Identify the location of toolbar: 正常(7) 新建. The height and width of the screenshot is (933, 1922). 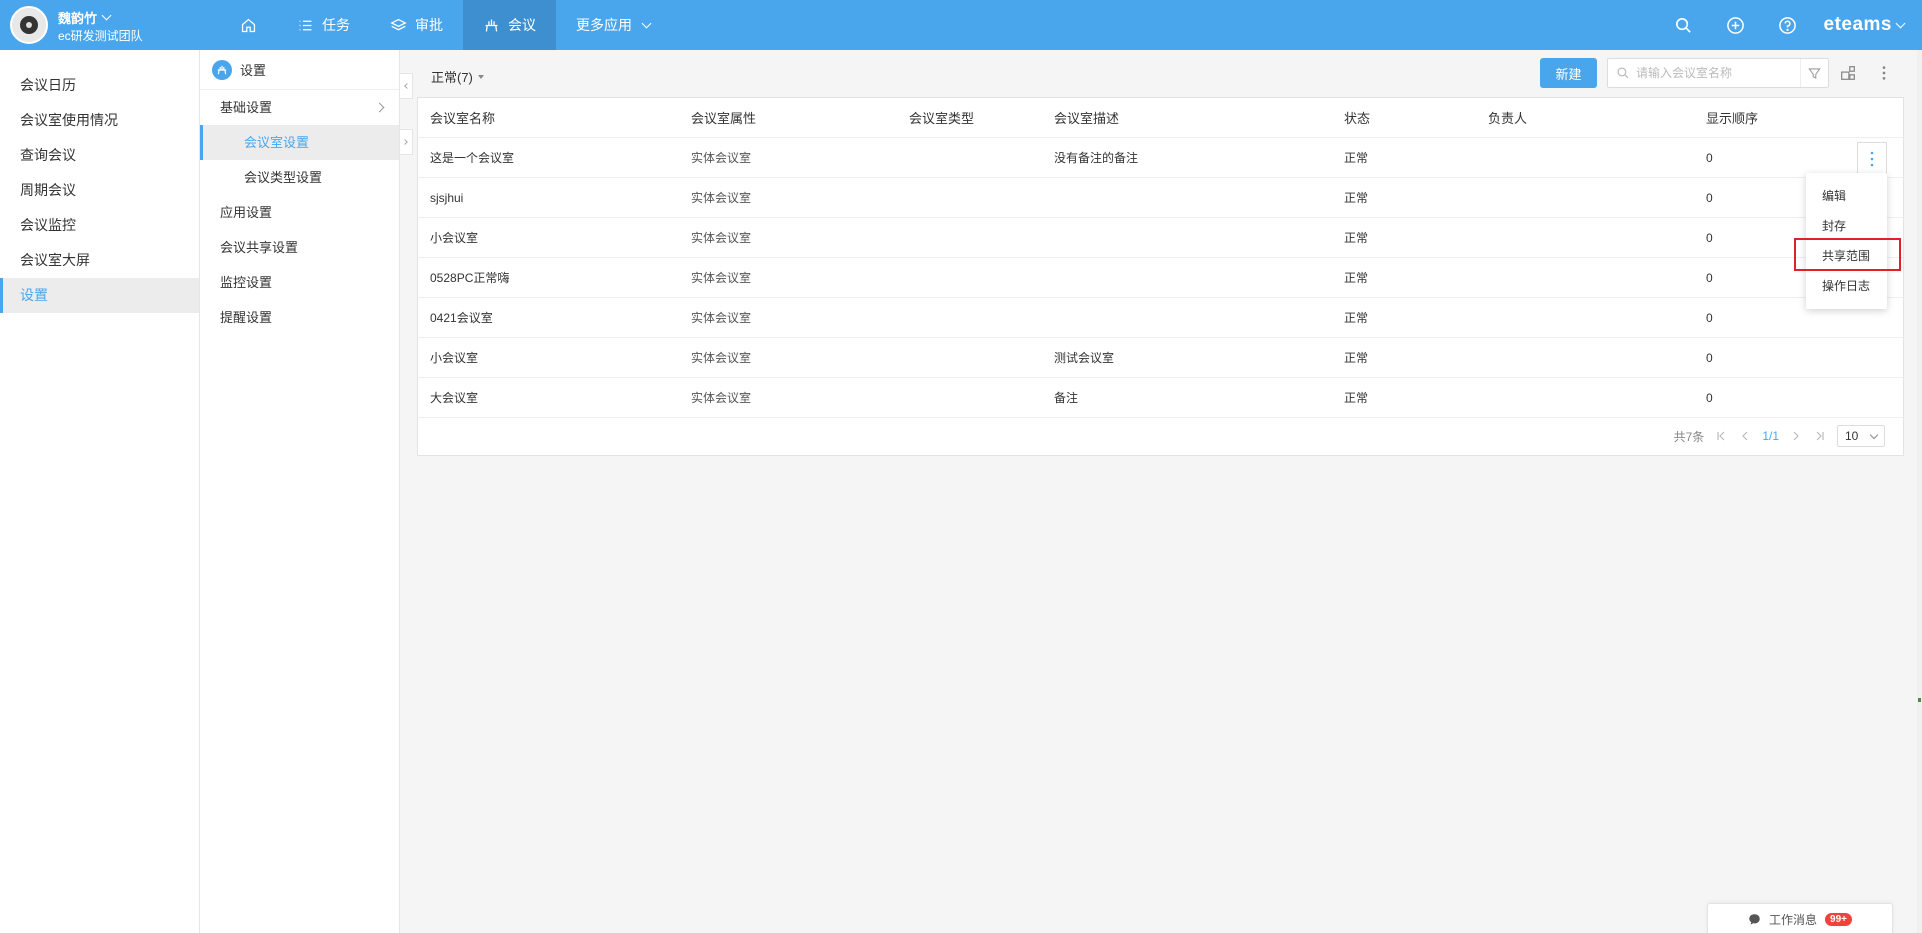
(1160, 73).